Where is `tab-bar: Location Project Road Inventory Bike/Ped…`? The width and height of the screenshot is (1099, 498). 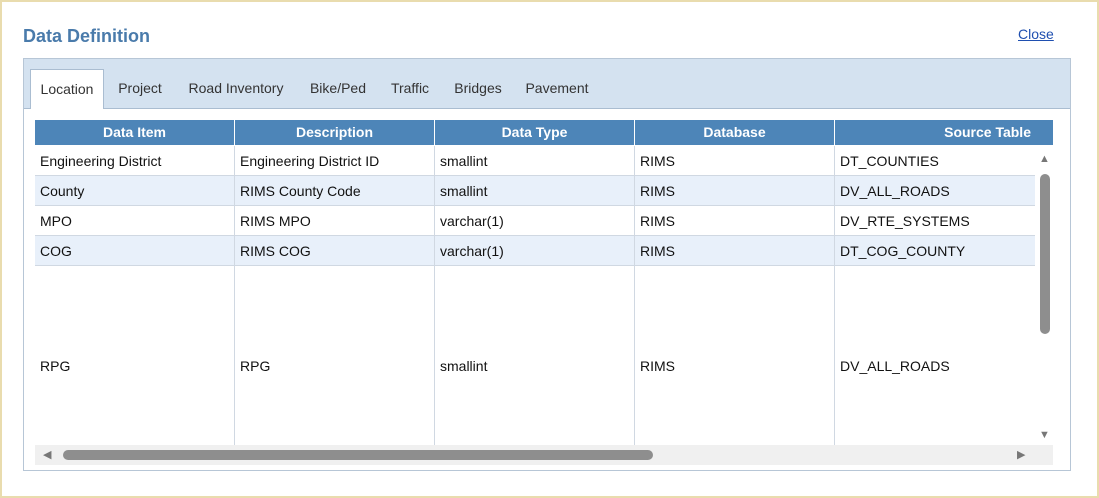 tab-bar: Location Project Road Inventory Bike/Ped… is located at coordinates (547, 84).